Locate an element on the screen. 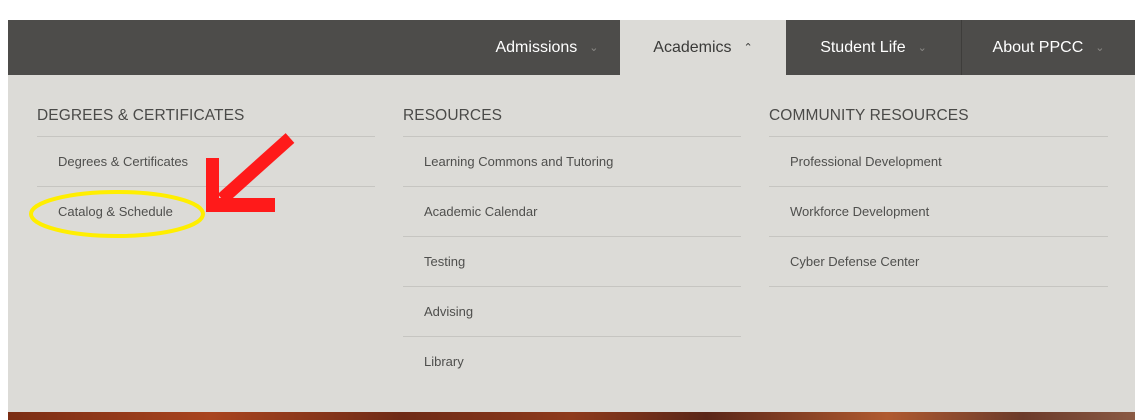 The width and height of the screenshot is (1135, 420). menu-item-workforce-development: Workforce Development is located at coordinates (938, 212).